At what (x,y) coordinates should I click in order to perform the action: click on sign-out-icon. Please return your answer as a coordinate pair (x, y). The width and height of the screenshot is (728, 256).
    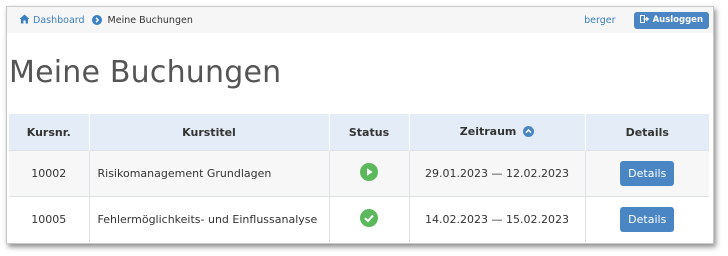
    Looking at the image, I should click on (646, 20).